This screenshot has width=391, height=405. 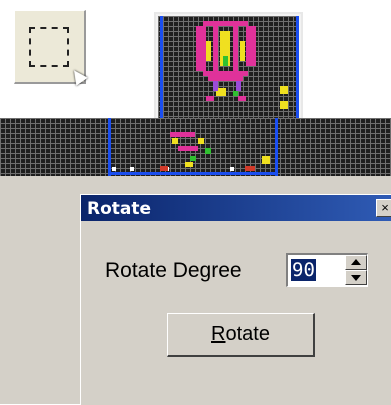 What do you see at coordinates (247, 334) in the screenshot?
I see `rotate-button-label: otate` at bounding box center [247, 334].